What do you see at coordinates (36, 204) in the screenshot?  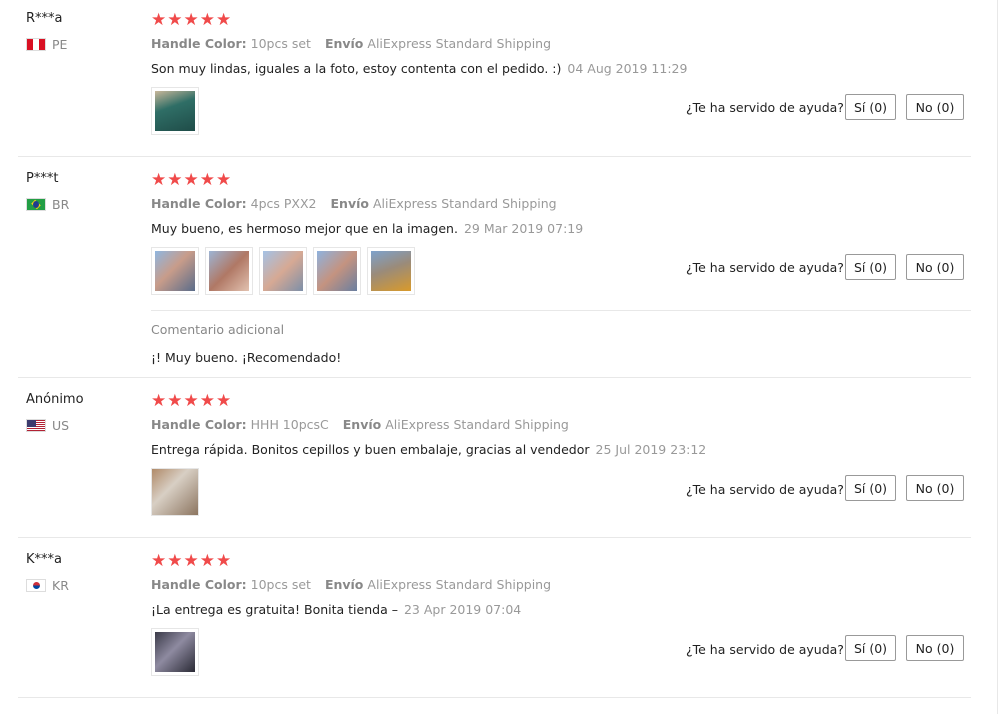 I see `brazil-flag-icon` at bounding box center [36, 204].